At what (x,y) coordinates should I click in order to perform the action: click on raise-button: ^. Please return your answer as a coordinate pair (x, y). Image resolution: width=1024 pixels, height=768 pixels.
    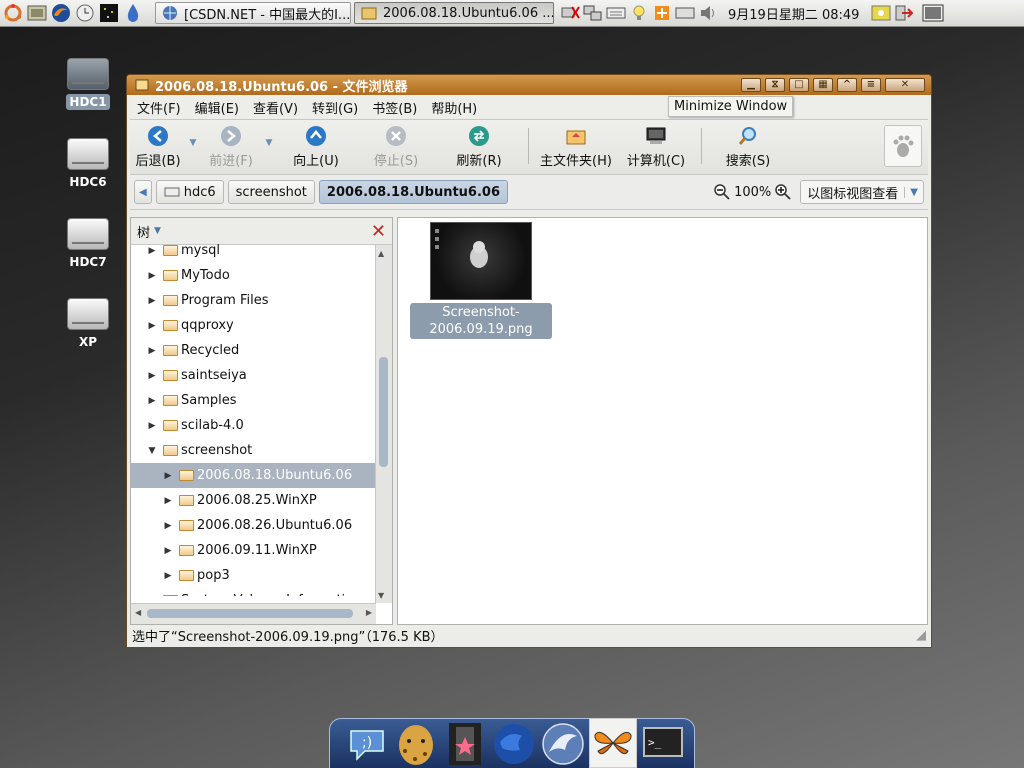
    Looking at the image, I should click on (847, 85).